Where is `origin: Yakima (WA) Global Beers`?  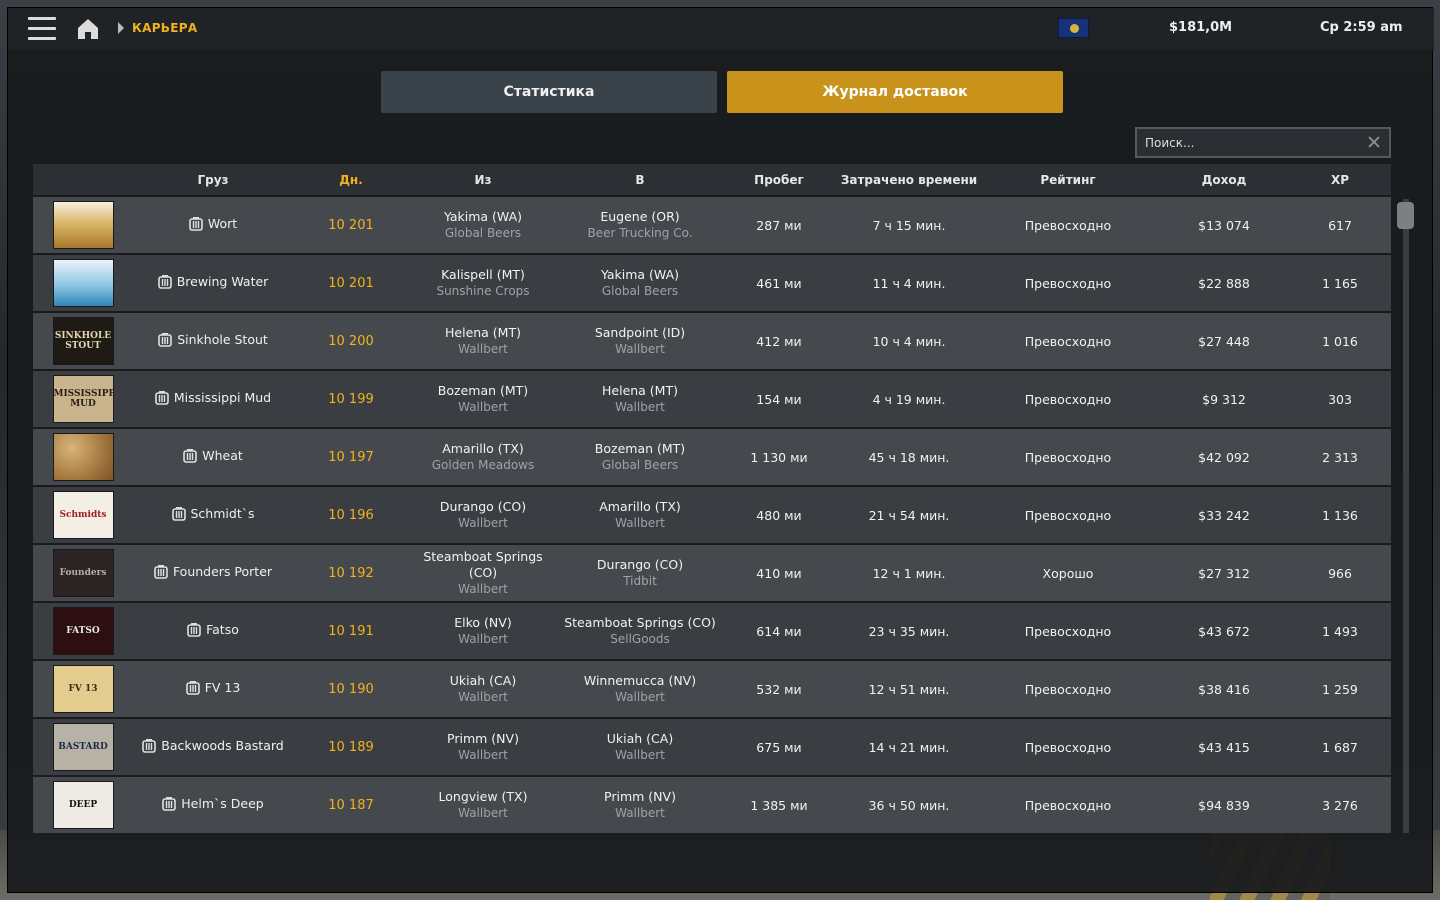
origin: Yakima (WA) Global Beers is located at coordinates (483, 225).